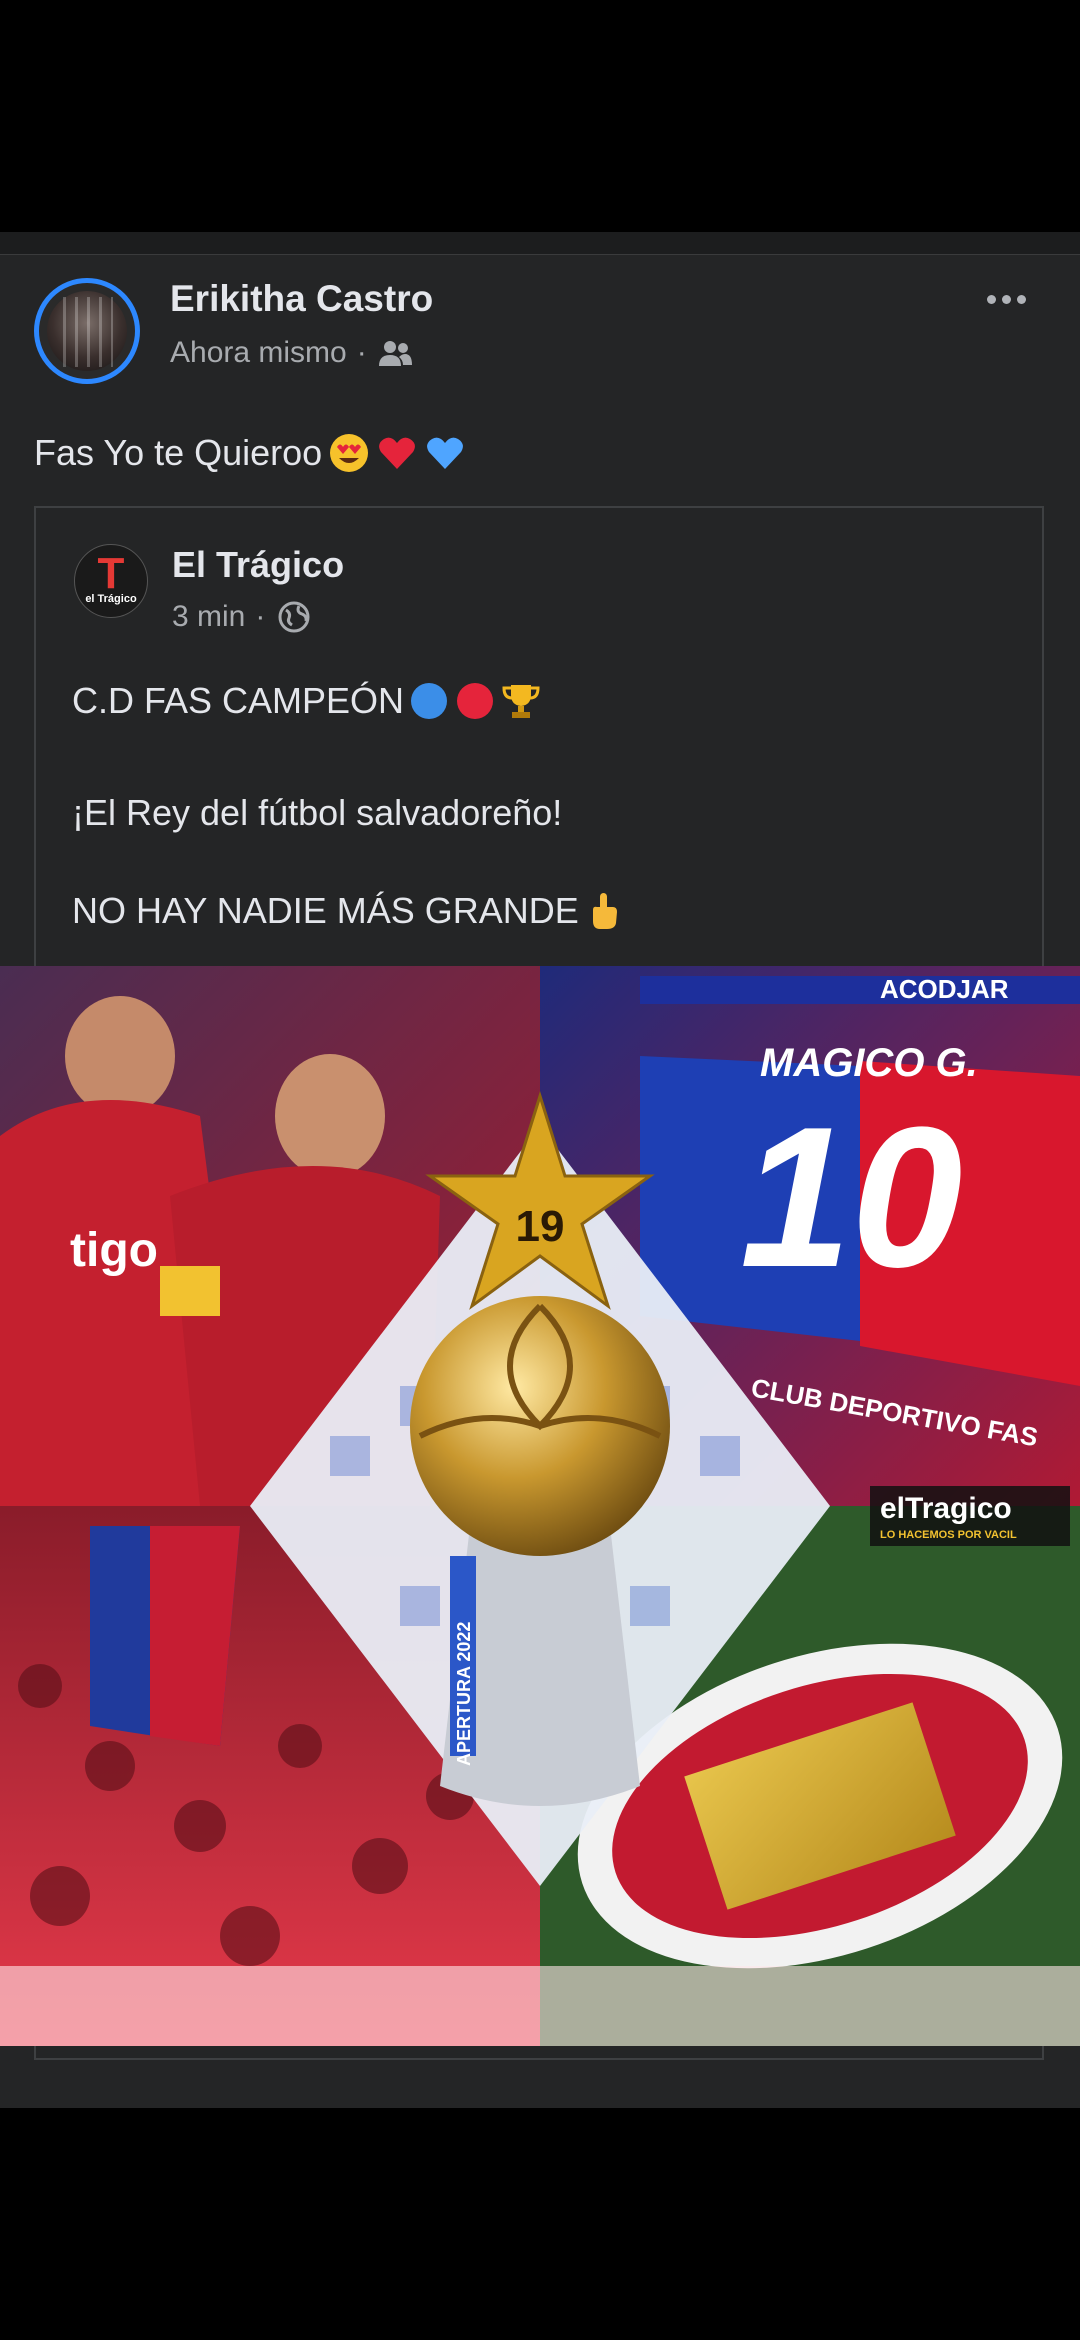  Describe the element at coordinates (475, 701) in the screenshot. I see `red-circle-emoji` at that location.